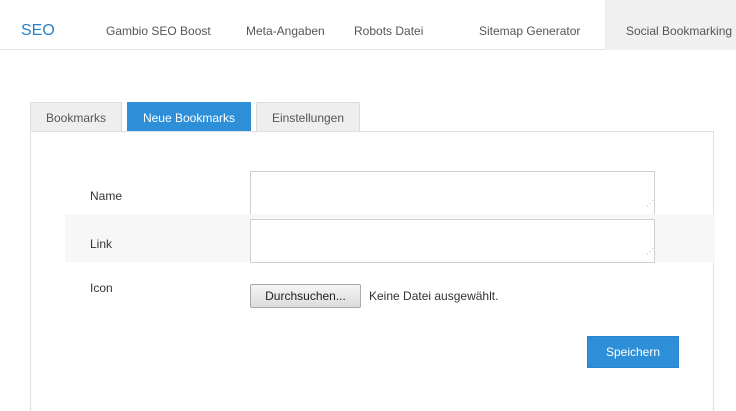 This screenshot has width=736, height=411. I want to click on nav-item-sitemap-generator: Sitemap Generator, so click(529, 25).